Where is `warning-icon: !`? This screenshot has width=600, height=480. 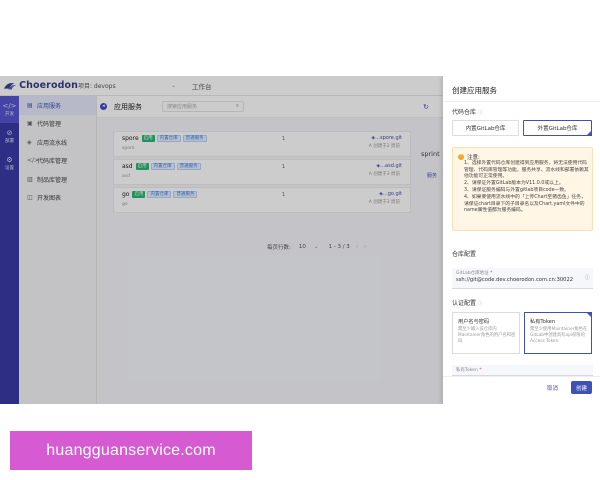 warning-icon: ! is located at coordinates (461, 157).